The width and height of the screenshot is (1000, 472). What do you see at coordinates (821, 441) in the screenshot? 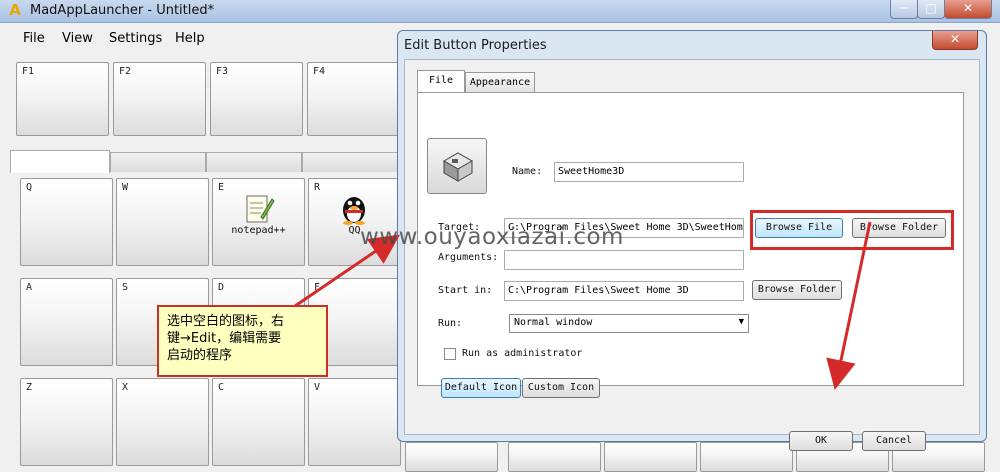
I see `ok-button: OK` at bounding box center [821, 441].